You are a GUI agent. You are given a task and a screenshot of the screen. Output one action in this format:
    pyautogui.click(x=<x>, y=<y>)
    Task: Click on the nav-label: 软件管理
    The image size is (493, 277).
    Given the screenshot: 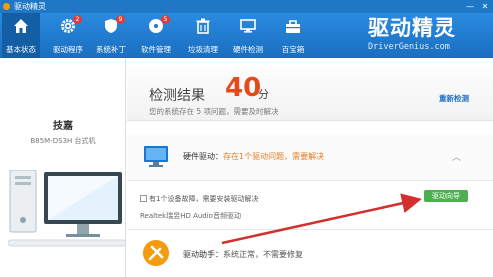 What is the action you would take?
    pyautogui.click(x=156, y=49)
    